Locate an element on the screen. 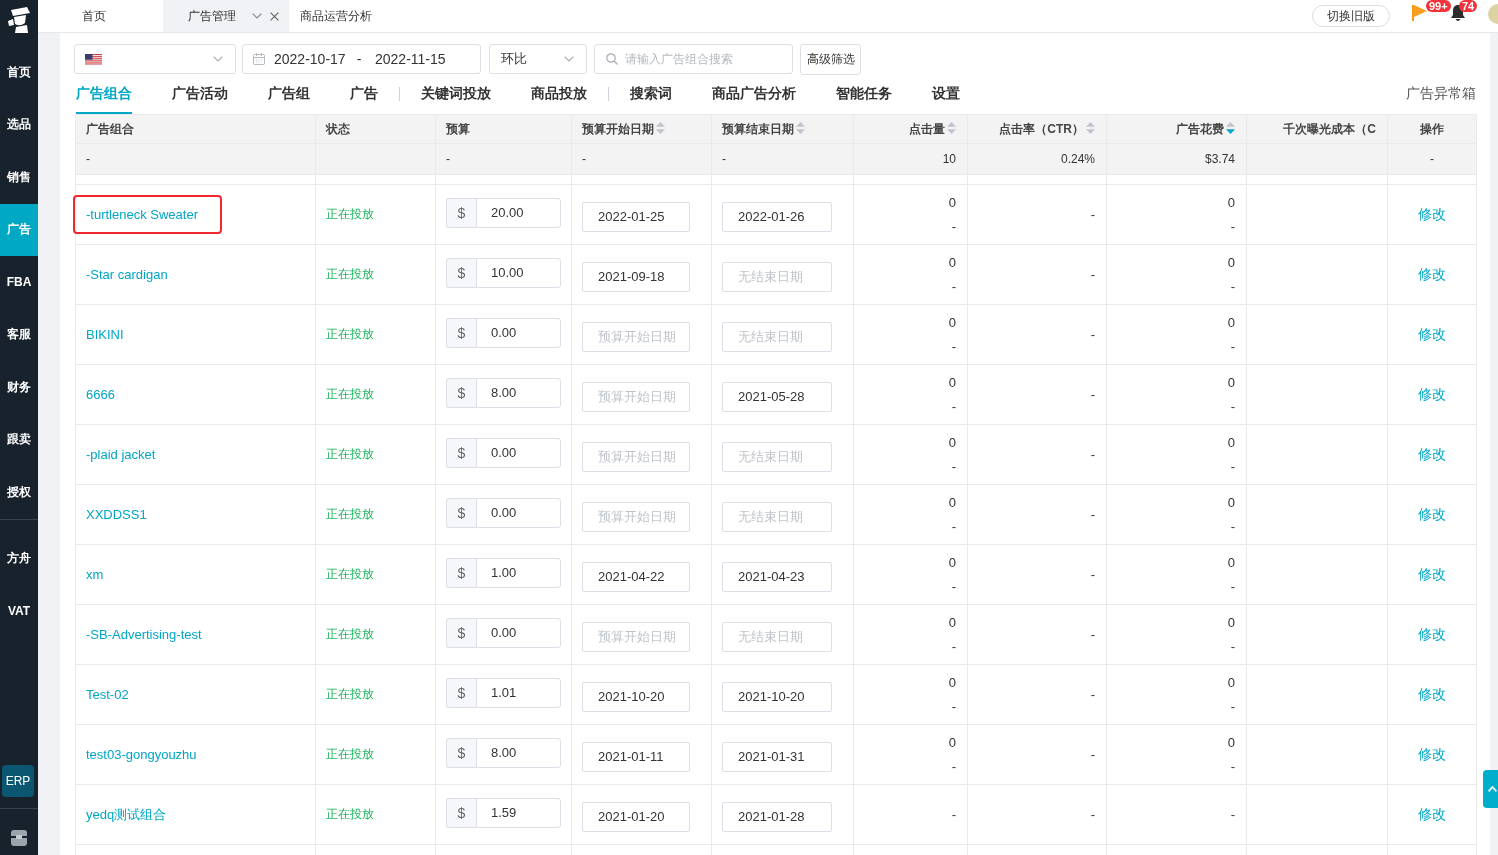  column-header: 预算结束日期 is located at coordinates (782, 129).